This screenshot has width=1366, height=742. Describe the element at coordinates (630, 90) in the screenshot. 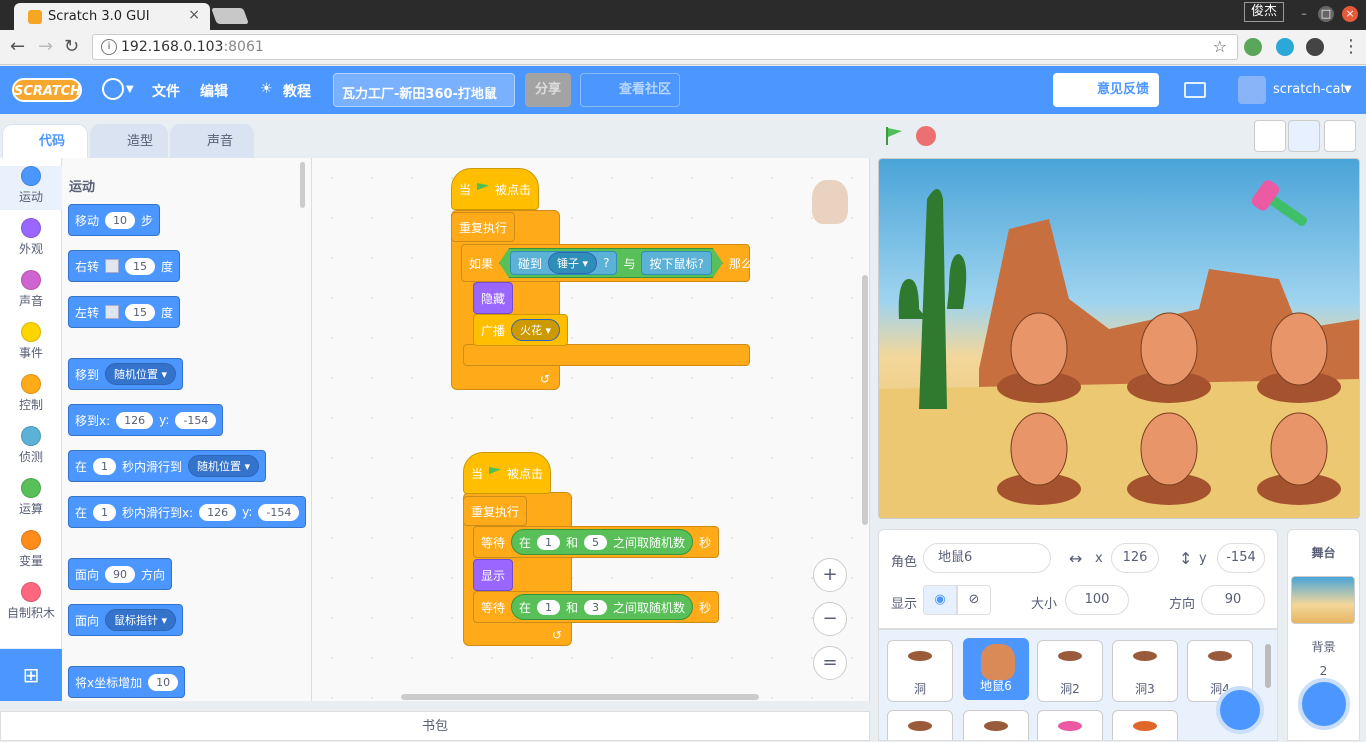

I see `see-community-button: 查看社区` at that location.